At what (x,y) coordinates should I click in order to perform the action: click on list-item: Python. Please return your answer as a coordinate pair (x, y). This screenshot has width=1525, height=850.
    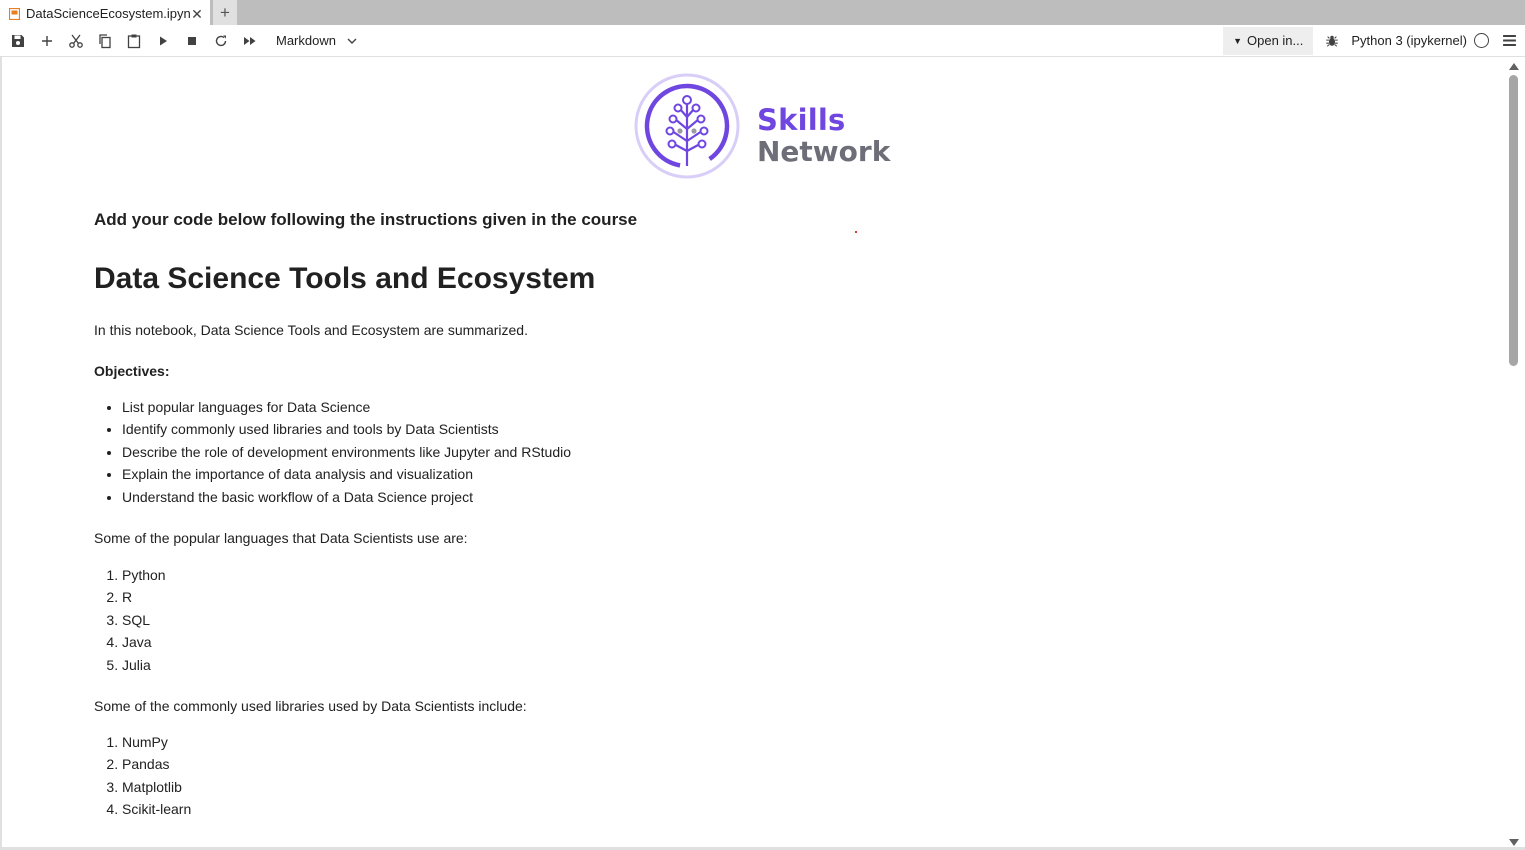
    Looking at the image, I should click on (144, 575).